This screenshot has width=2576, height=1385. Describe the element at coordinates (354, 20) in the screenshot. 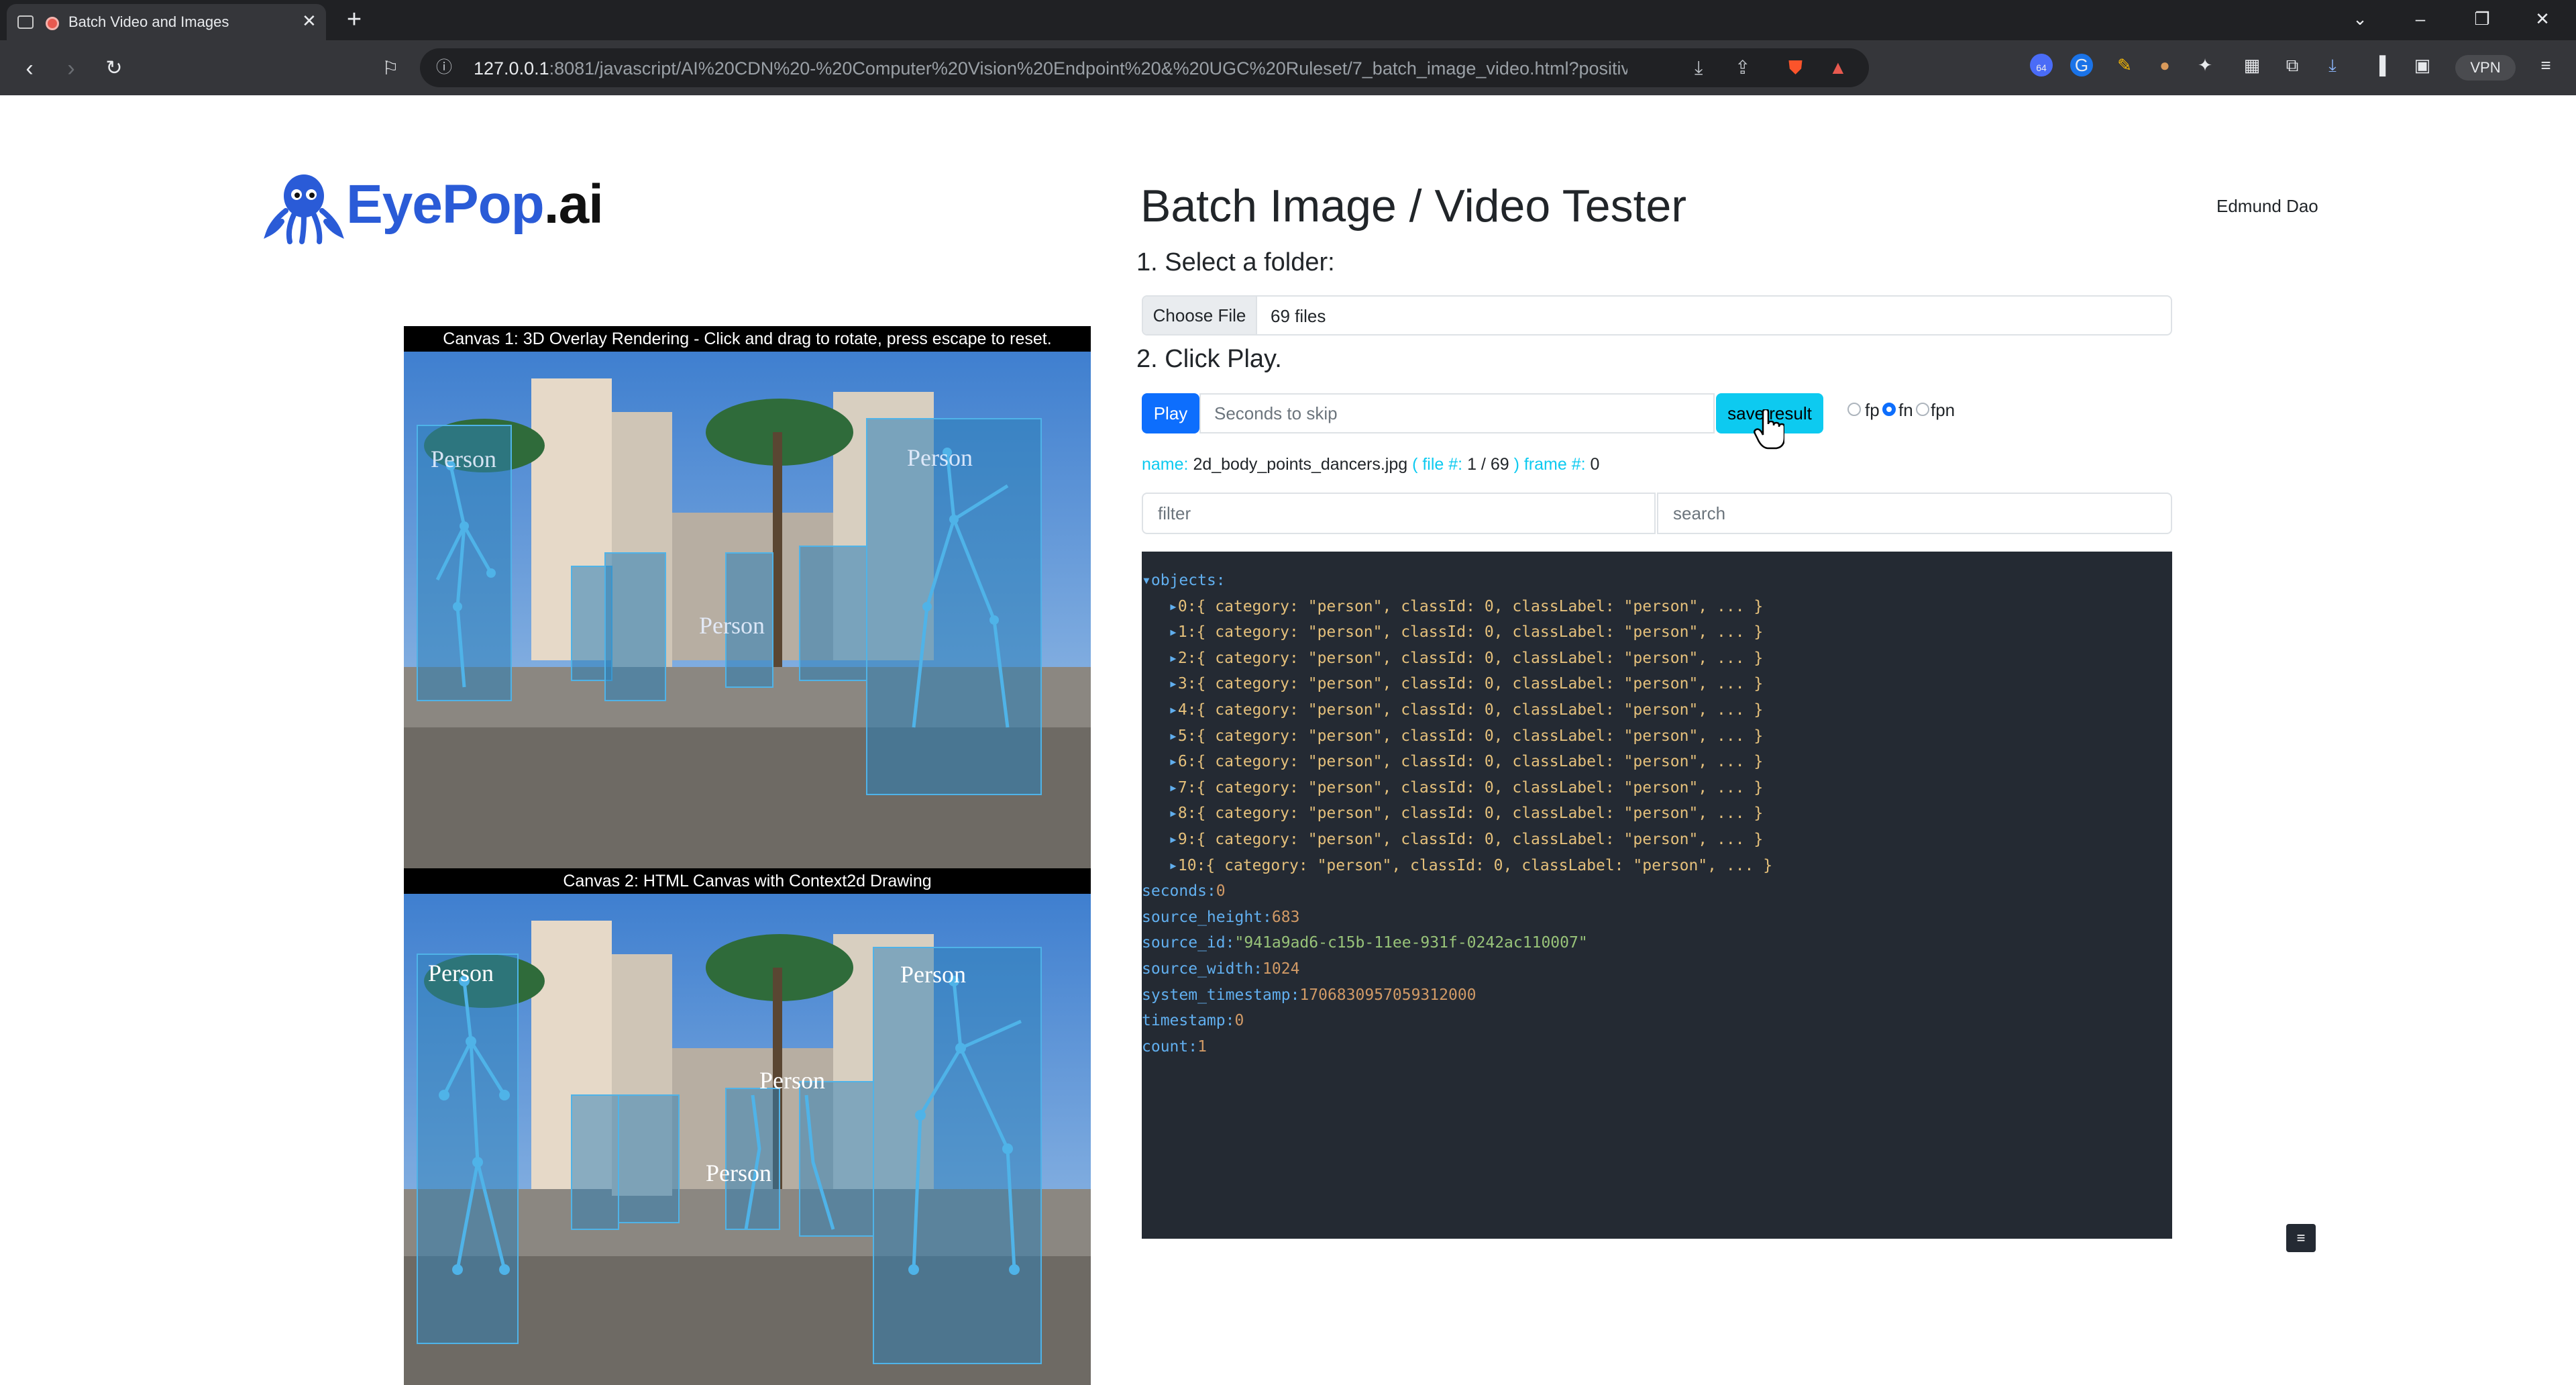

I see `new-tab-button: +` at that location.